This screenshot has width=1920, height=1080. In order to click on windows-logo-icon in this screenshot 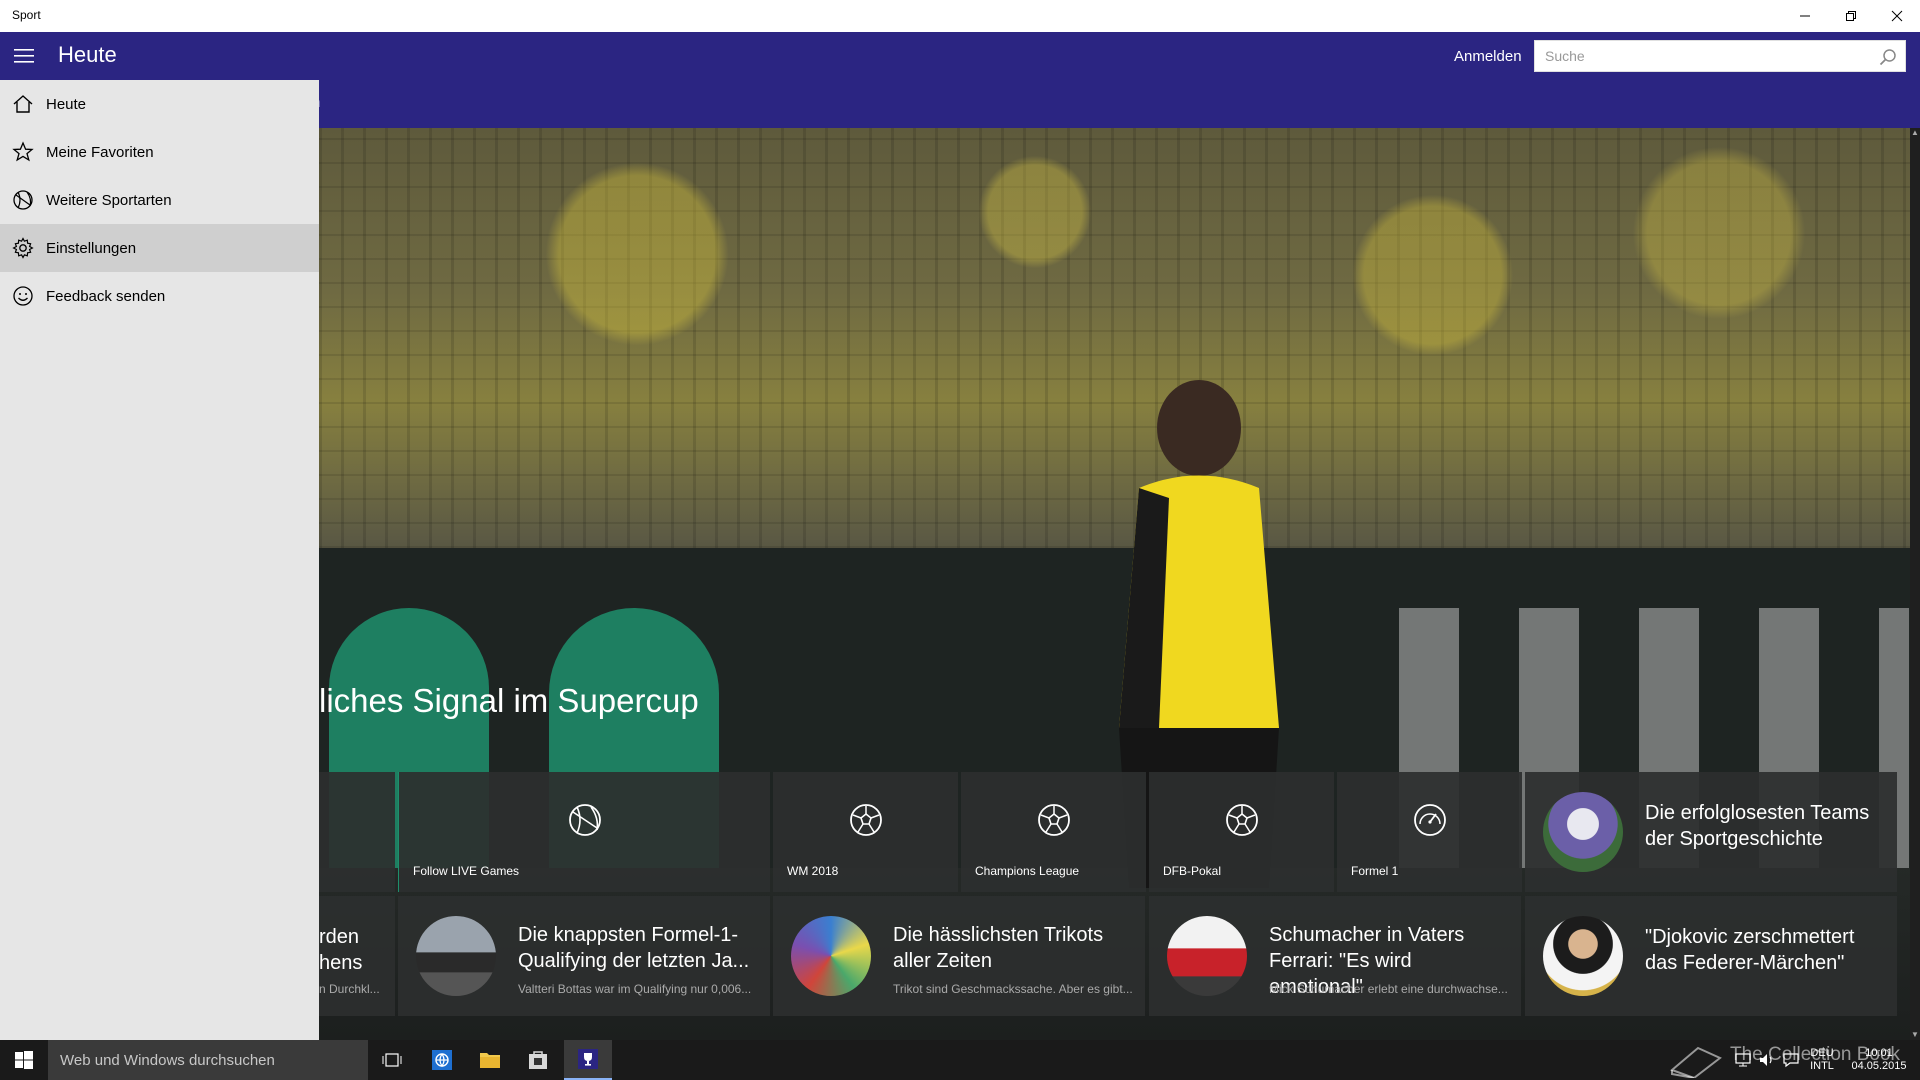, I will do `click(24, 1060)`.